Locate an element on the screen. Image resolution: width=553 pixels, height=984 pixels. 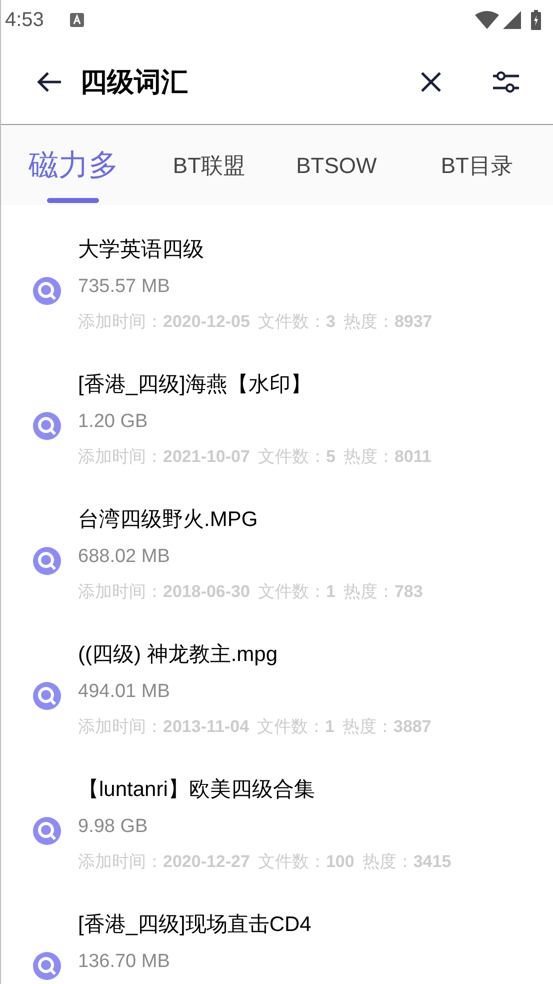
tab: 磁力多 is located at coordinates (73, 165).